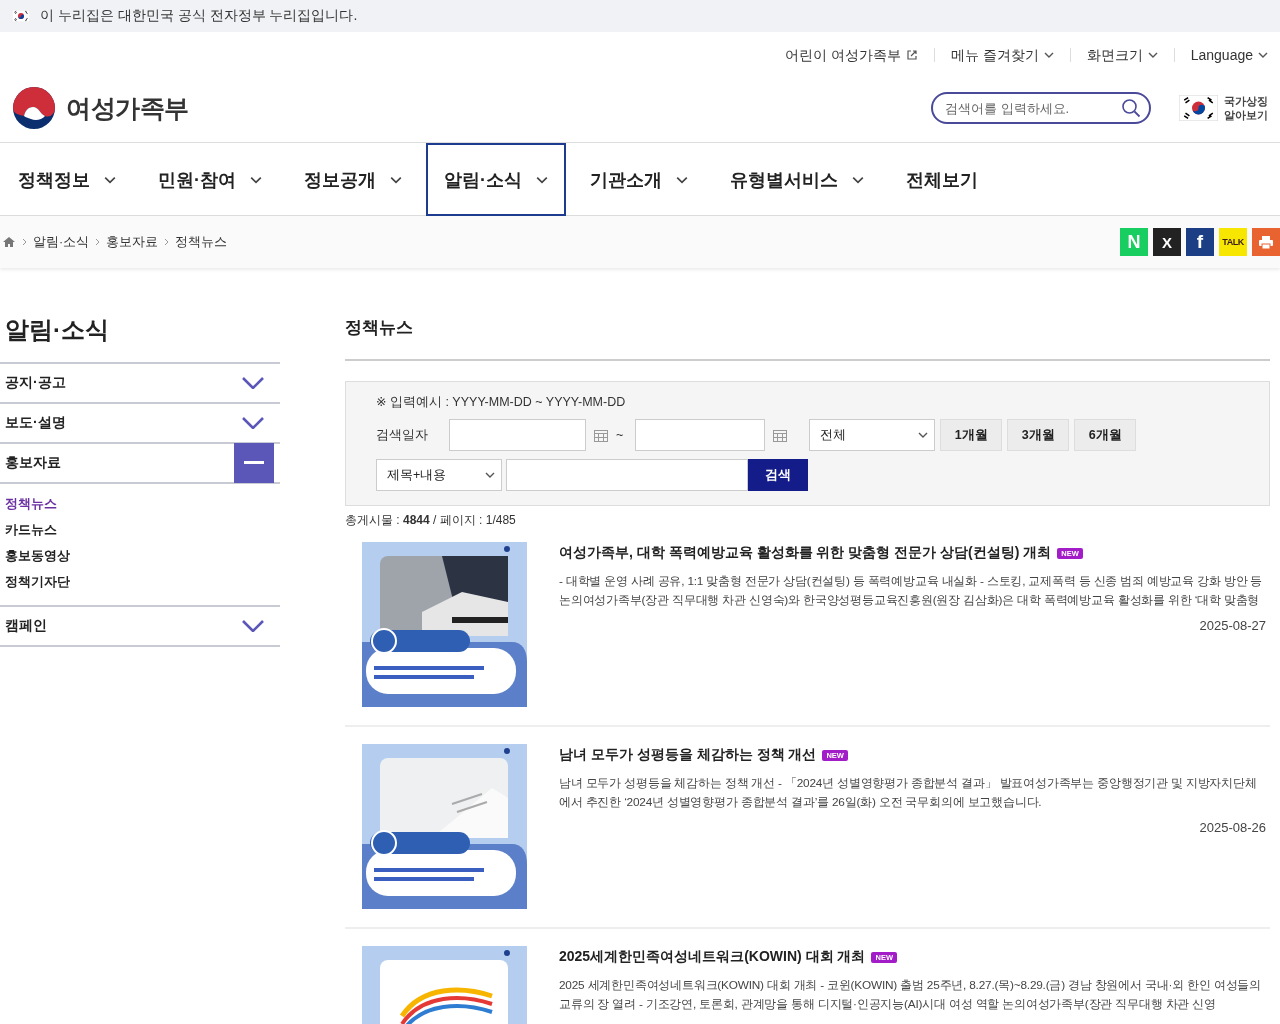 The image size is (1280, 1024). I want to click on post-summary: - 대학별 운영 사례 공유, 1:1 맞춤형 전문가 상담(컨설팅) 등 폭력예방교육 내실화 - 스토킹, 교제폭력 등 신종 범죄 예방교육 강화 방안 등 논의여성가족부(장관 직무대행 차관 신영숙)와 한국양성평등교육진흥원(원장 김삼화)은 대학 폭력예방교육 활성화를 위한 ‘대학 맞춤형, so click(911, 591).